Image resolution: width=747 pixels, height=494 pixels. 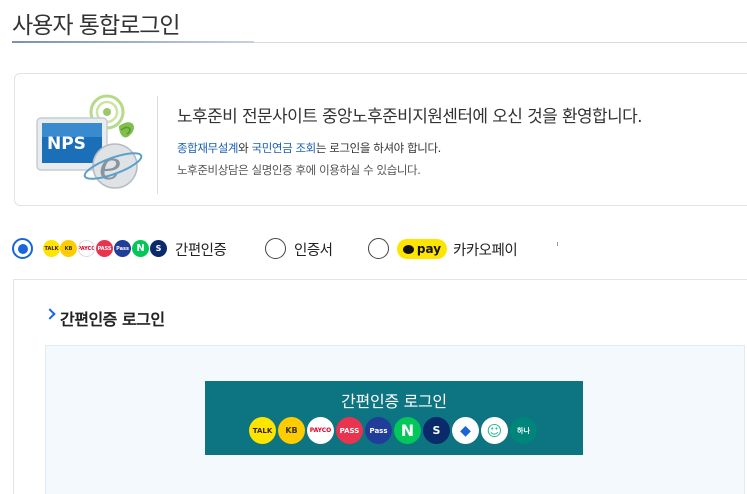 I want to click on kakao-bubble-icon, so click(x=408, y=249).